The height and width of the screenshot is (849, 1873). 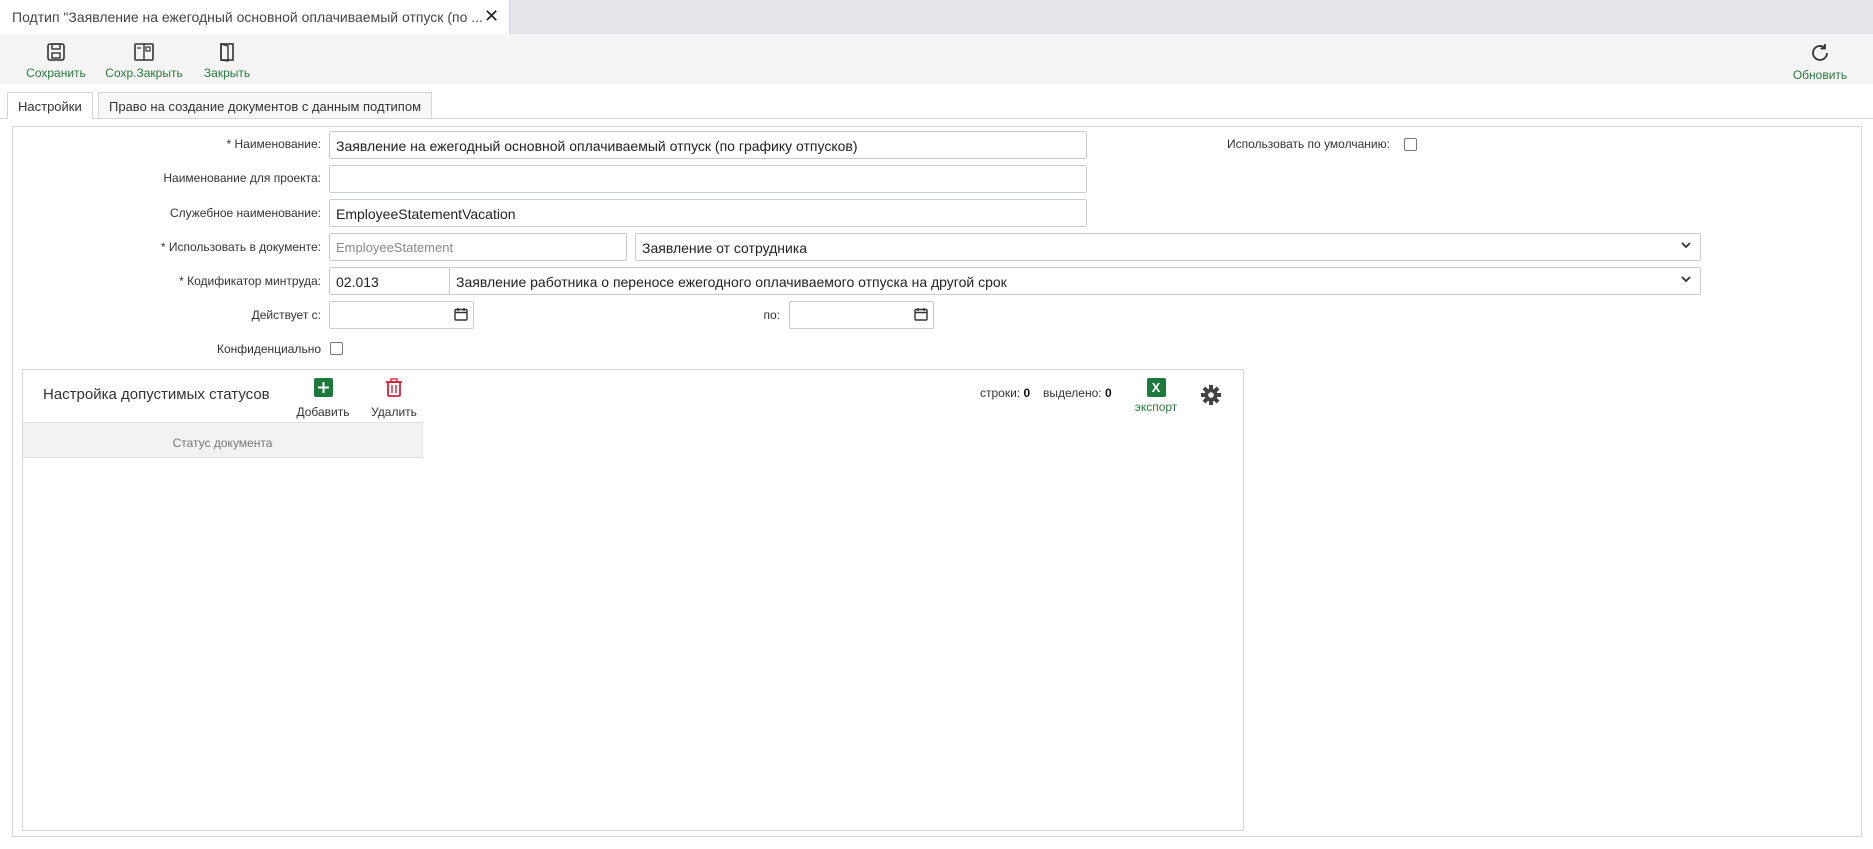 What do you see at coordinates (1410, 144) in the screenshot?
I see `default-checkbox` at bounding box center [1410, 144].